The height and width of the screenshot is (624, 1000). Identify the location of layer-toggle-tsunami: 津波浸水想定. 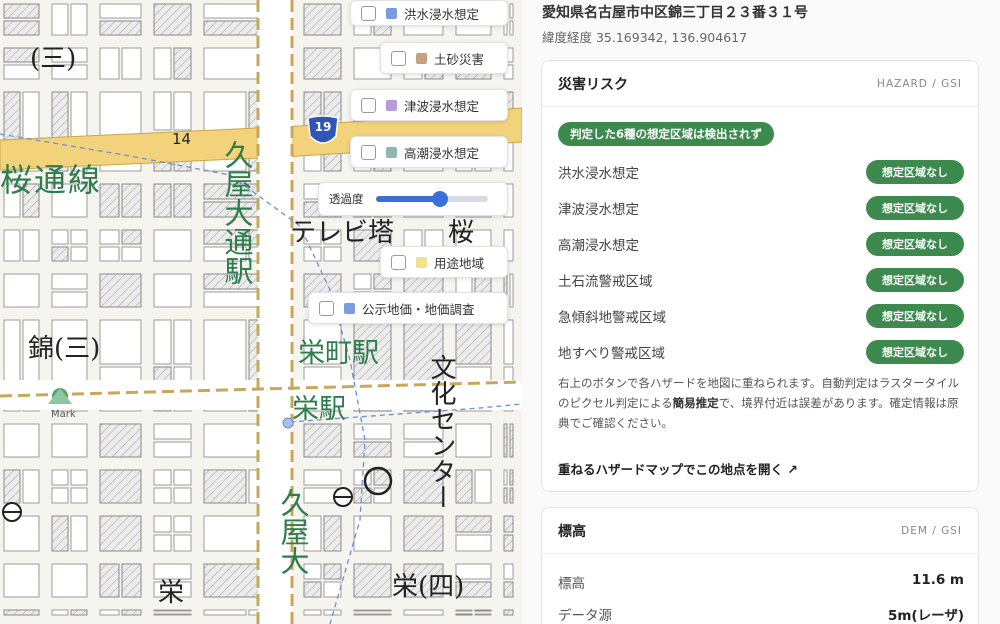
(429, 105).